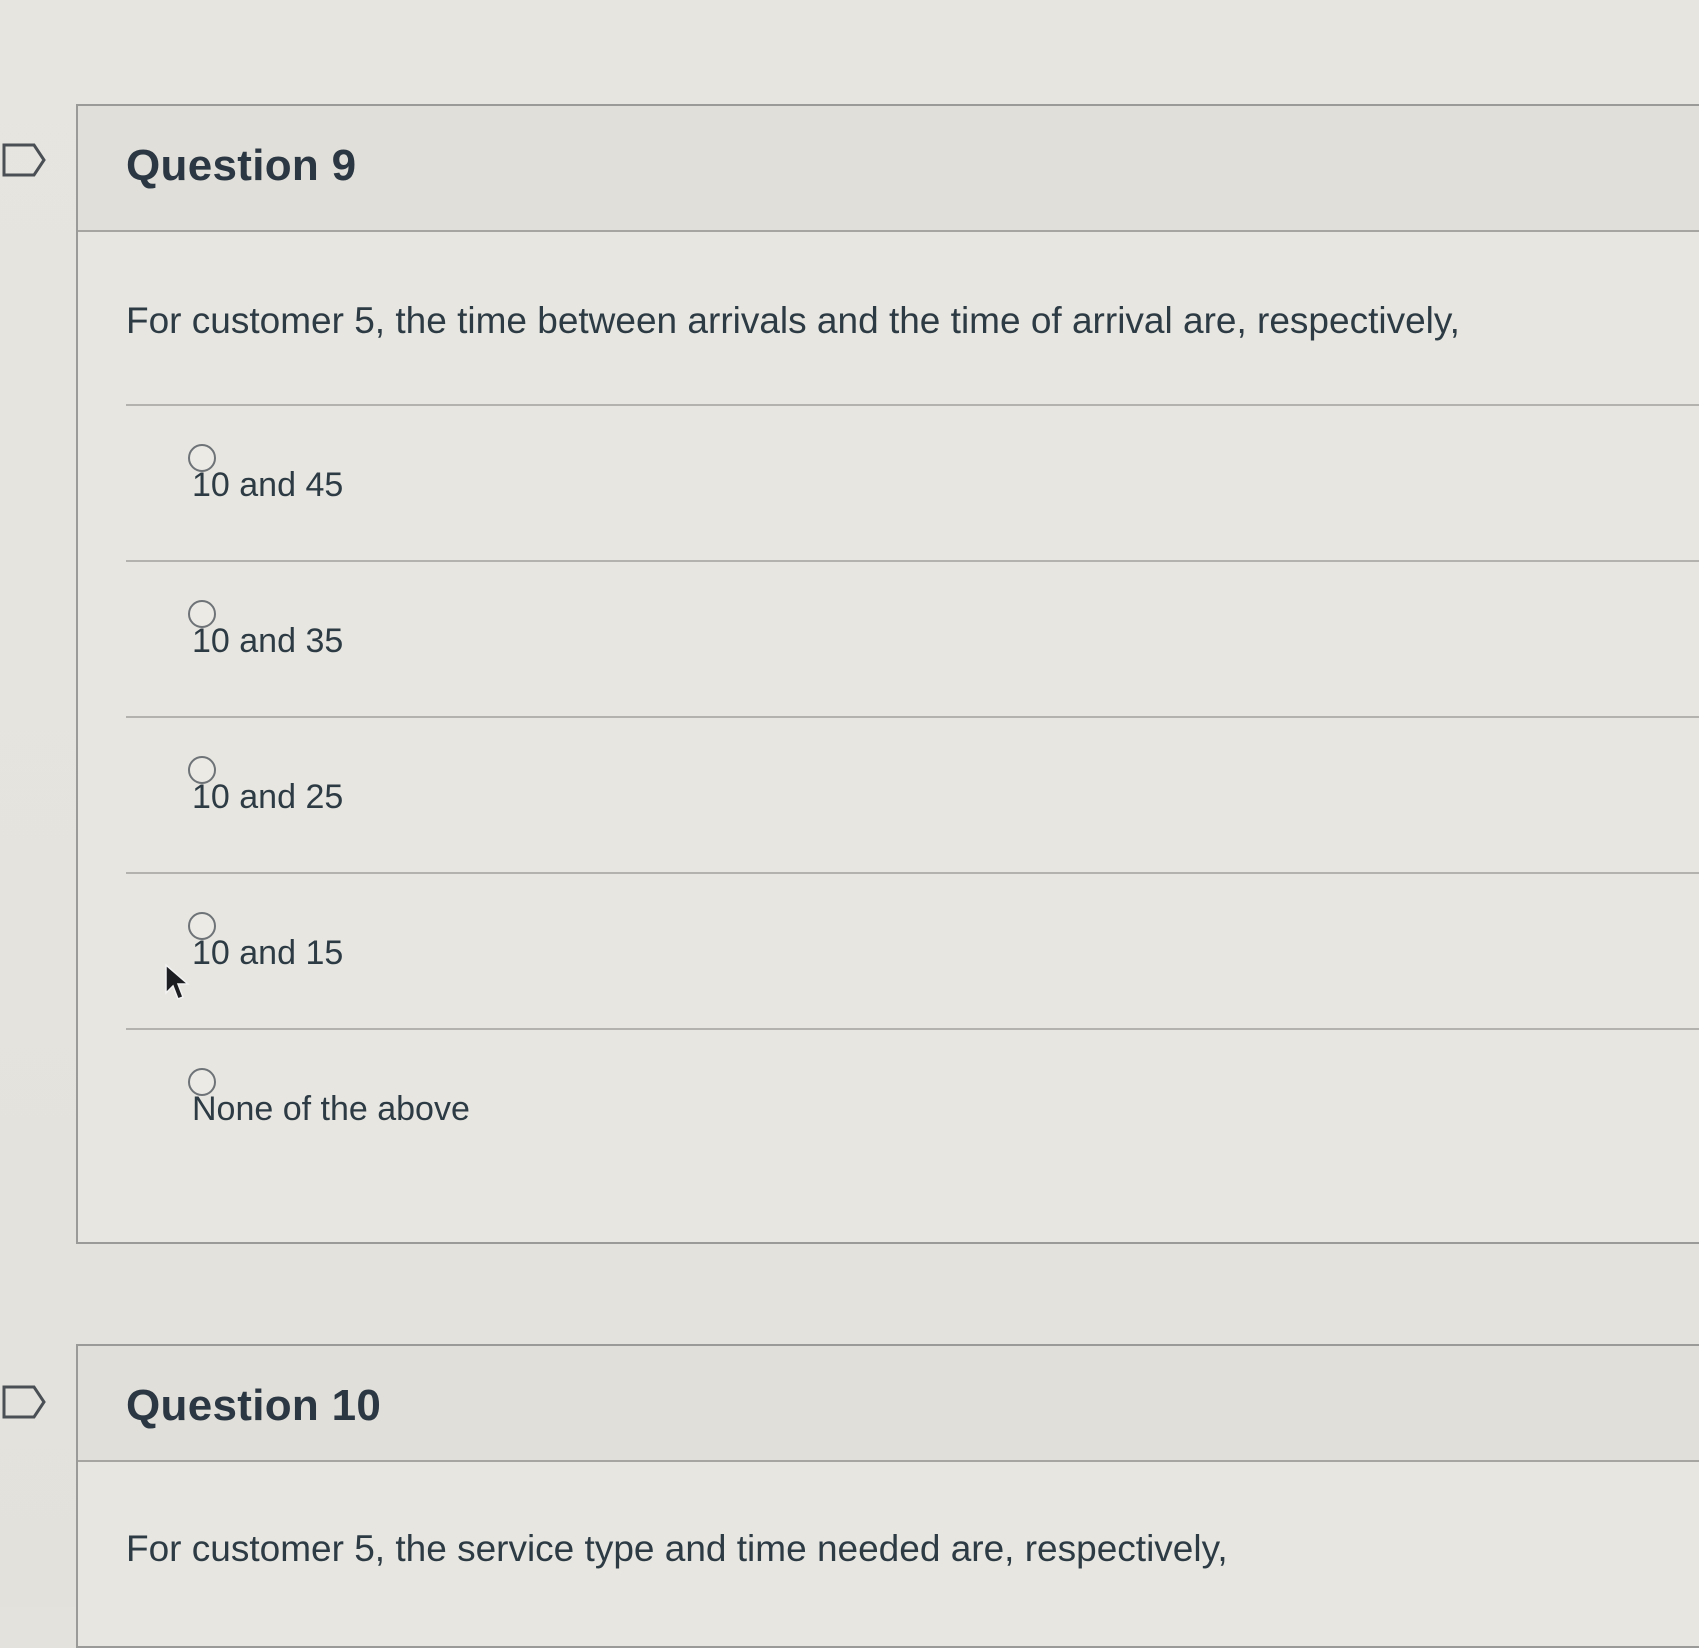 The width and height of the screenshot is (1699, 1648). Describe the element at coordinates (912, 951) in the screenshot. I see `answer-option: 10 and 15` at that location.